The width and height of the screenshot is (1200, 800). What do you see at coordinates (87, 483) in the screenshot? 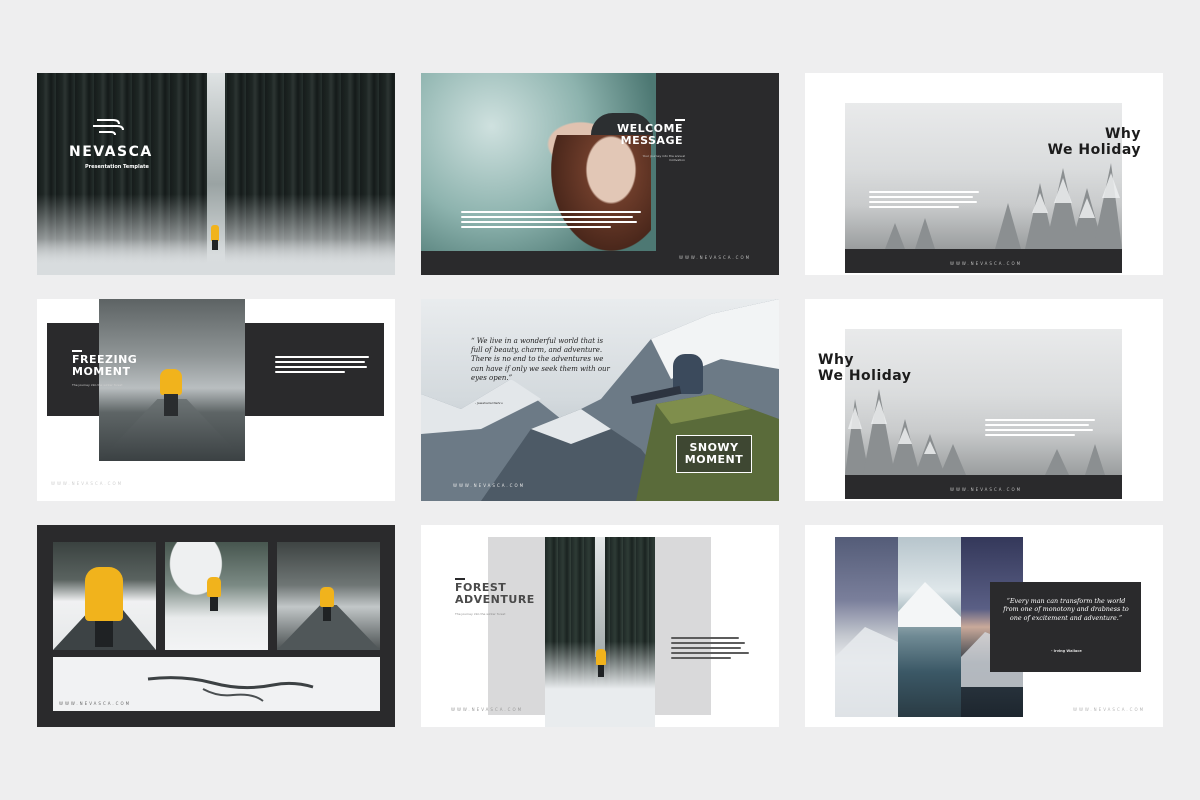
I see `freezing-footer: WWW.NEVASCA.COM` at bounding box center [87, 483].